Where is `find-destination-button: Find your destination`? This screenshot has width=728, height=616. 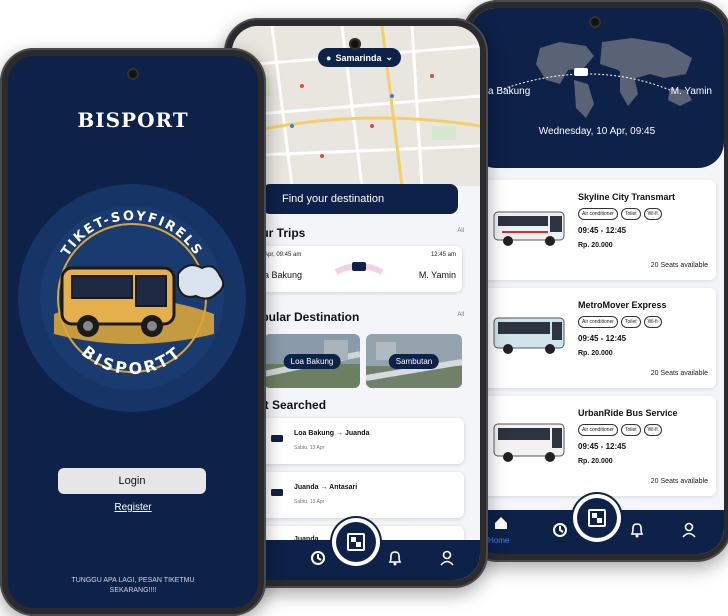 find-destination-button: Find your destination is located at coordinates (360, 199).